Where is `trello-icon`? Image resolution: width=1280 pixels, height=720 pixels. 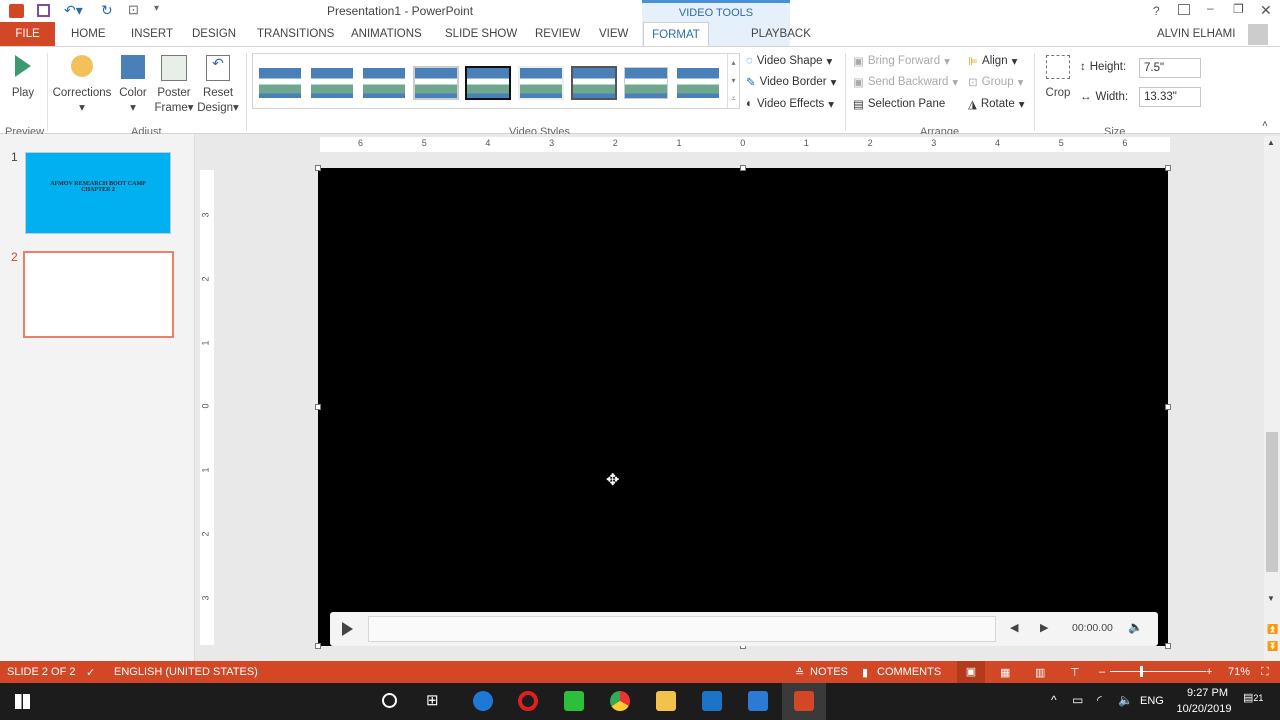 trello-icon is located at coordinates (712, 701).